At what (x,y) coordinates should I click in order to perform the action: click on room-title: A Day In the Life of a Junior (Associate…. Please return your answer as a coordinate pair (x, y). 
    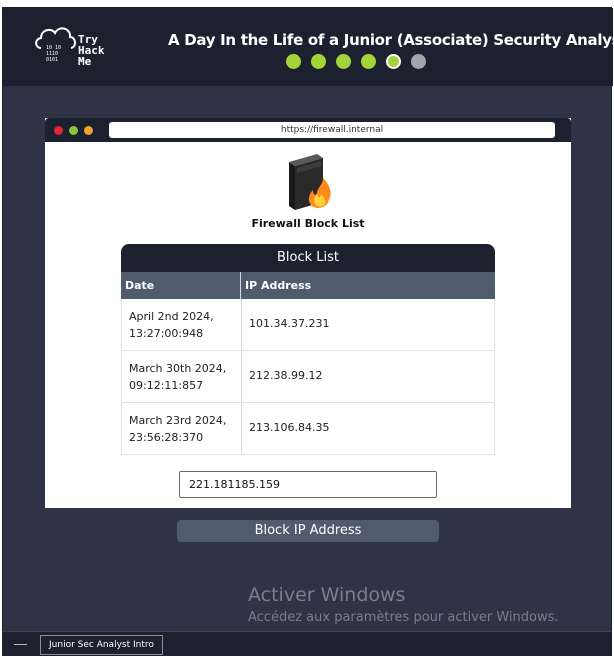
    Looking at the image, I should click on (391, 40).